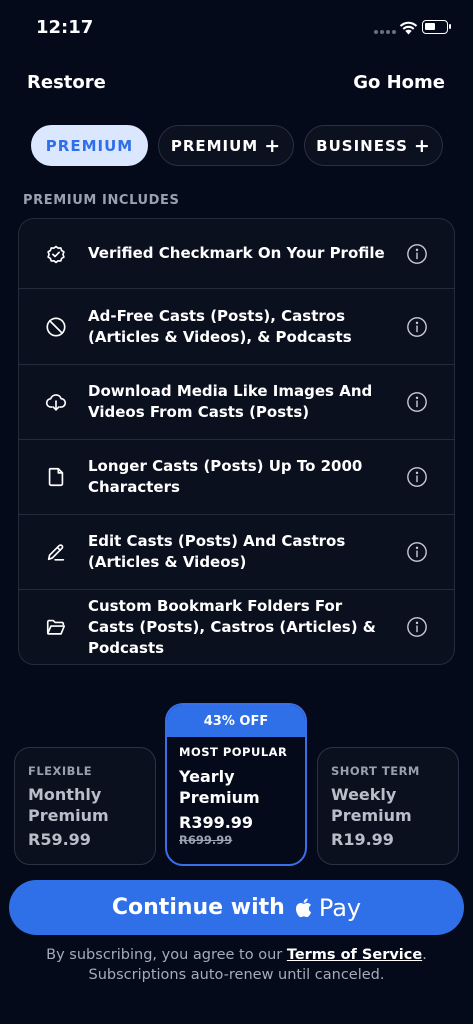 Image resolution: width=473 pixels, height=1024 pixels. I want to click on document-icon, so click(56, 477).